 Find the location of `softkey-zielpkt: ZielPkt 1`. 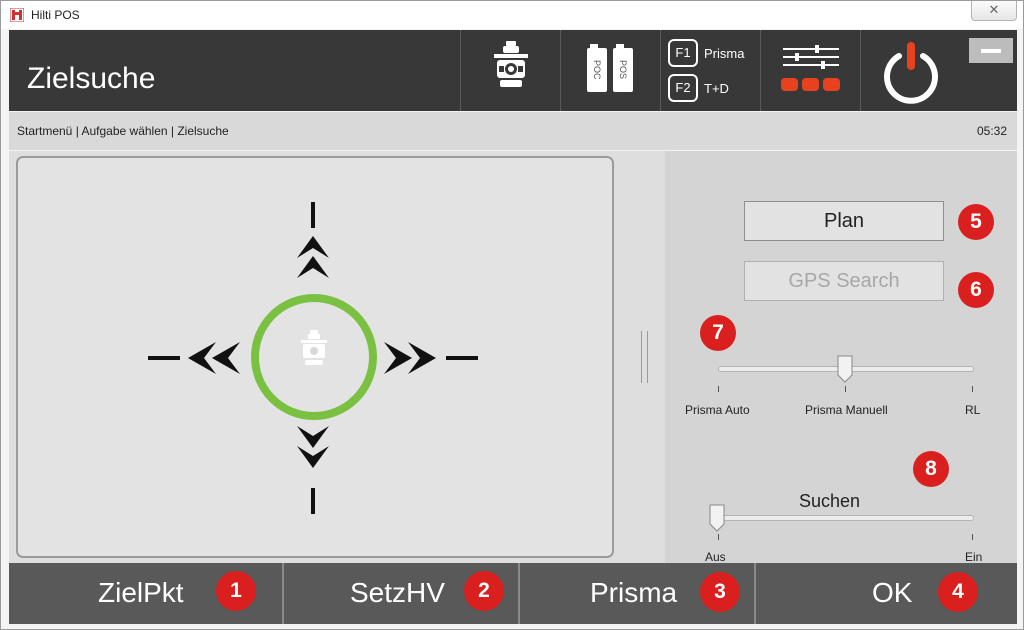

softkey-zielpkt: ZielPkt 1 is located at coordinates (146, 593).